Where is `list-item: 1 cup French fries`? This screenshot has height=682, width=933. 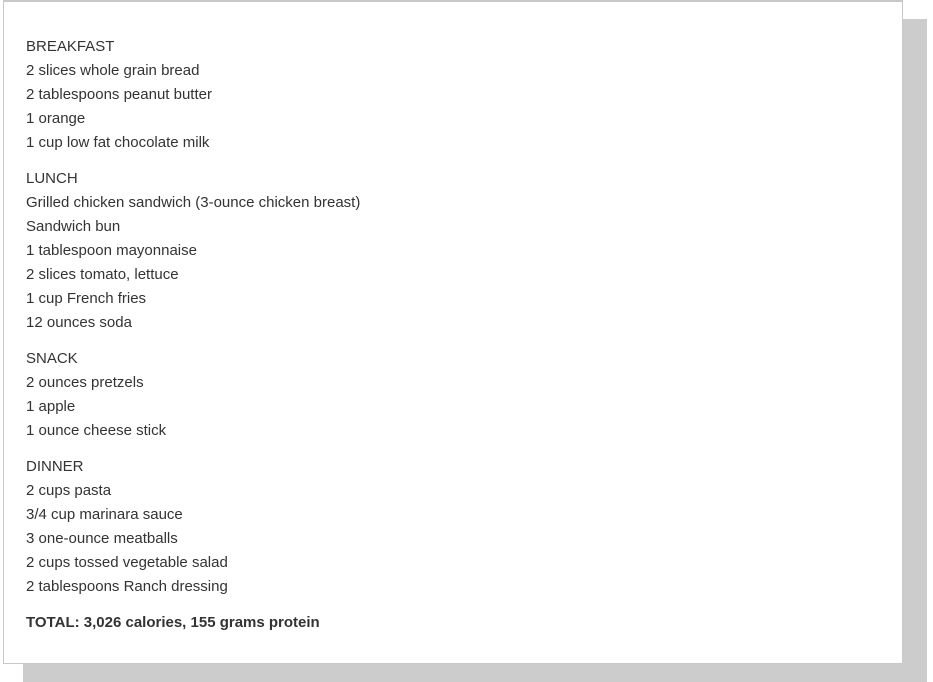
list-item: 1 cup French fries is located at coordinates (86, 298).